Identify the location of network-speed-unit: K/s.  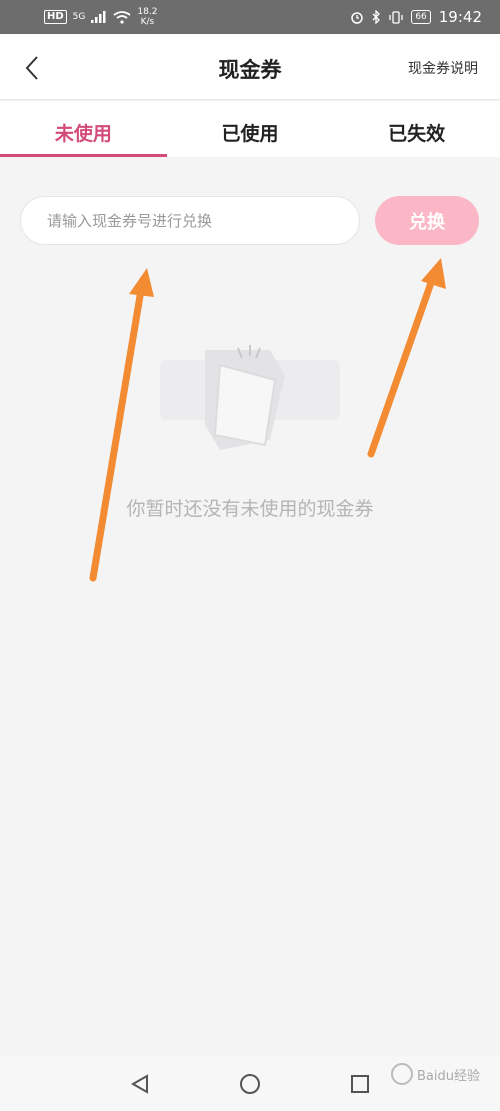
(147, 22).